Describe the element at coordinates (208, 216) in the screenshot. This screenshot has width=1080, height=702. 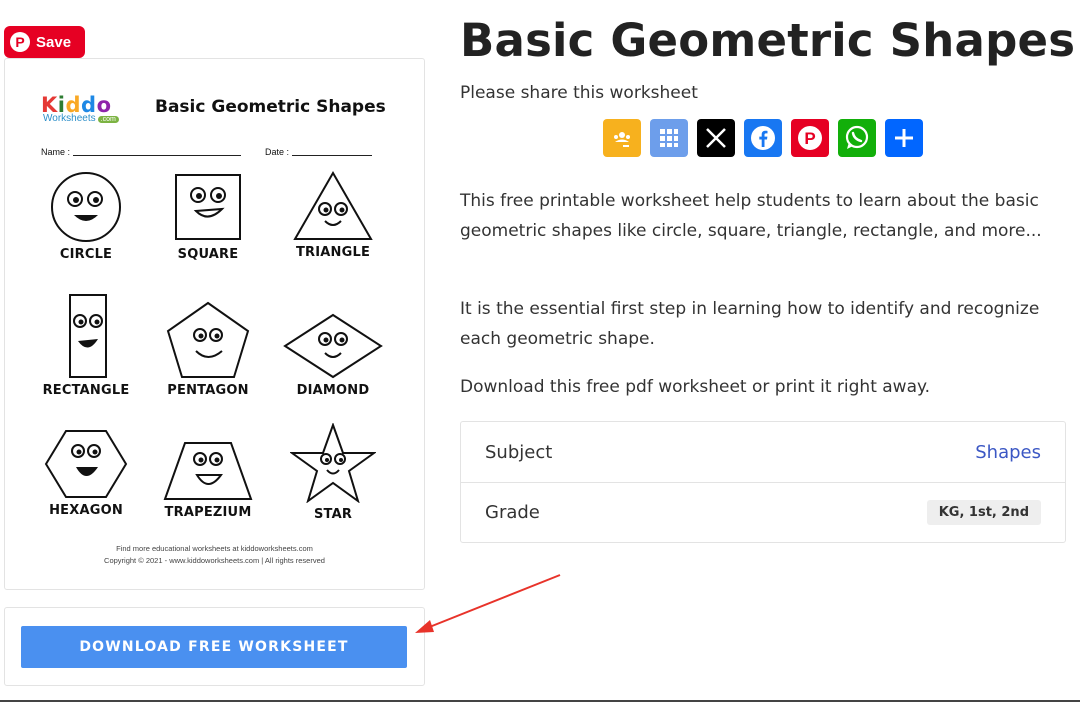
I see `shape-square: SQUARE` at that location.